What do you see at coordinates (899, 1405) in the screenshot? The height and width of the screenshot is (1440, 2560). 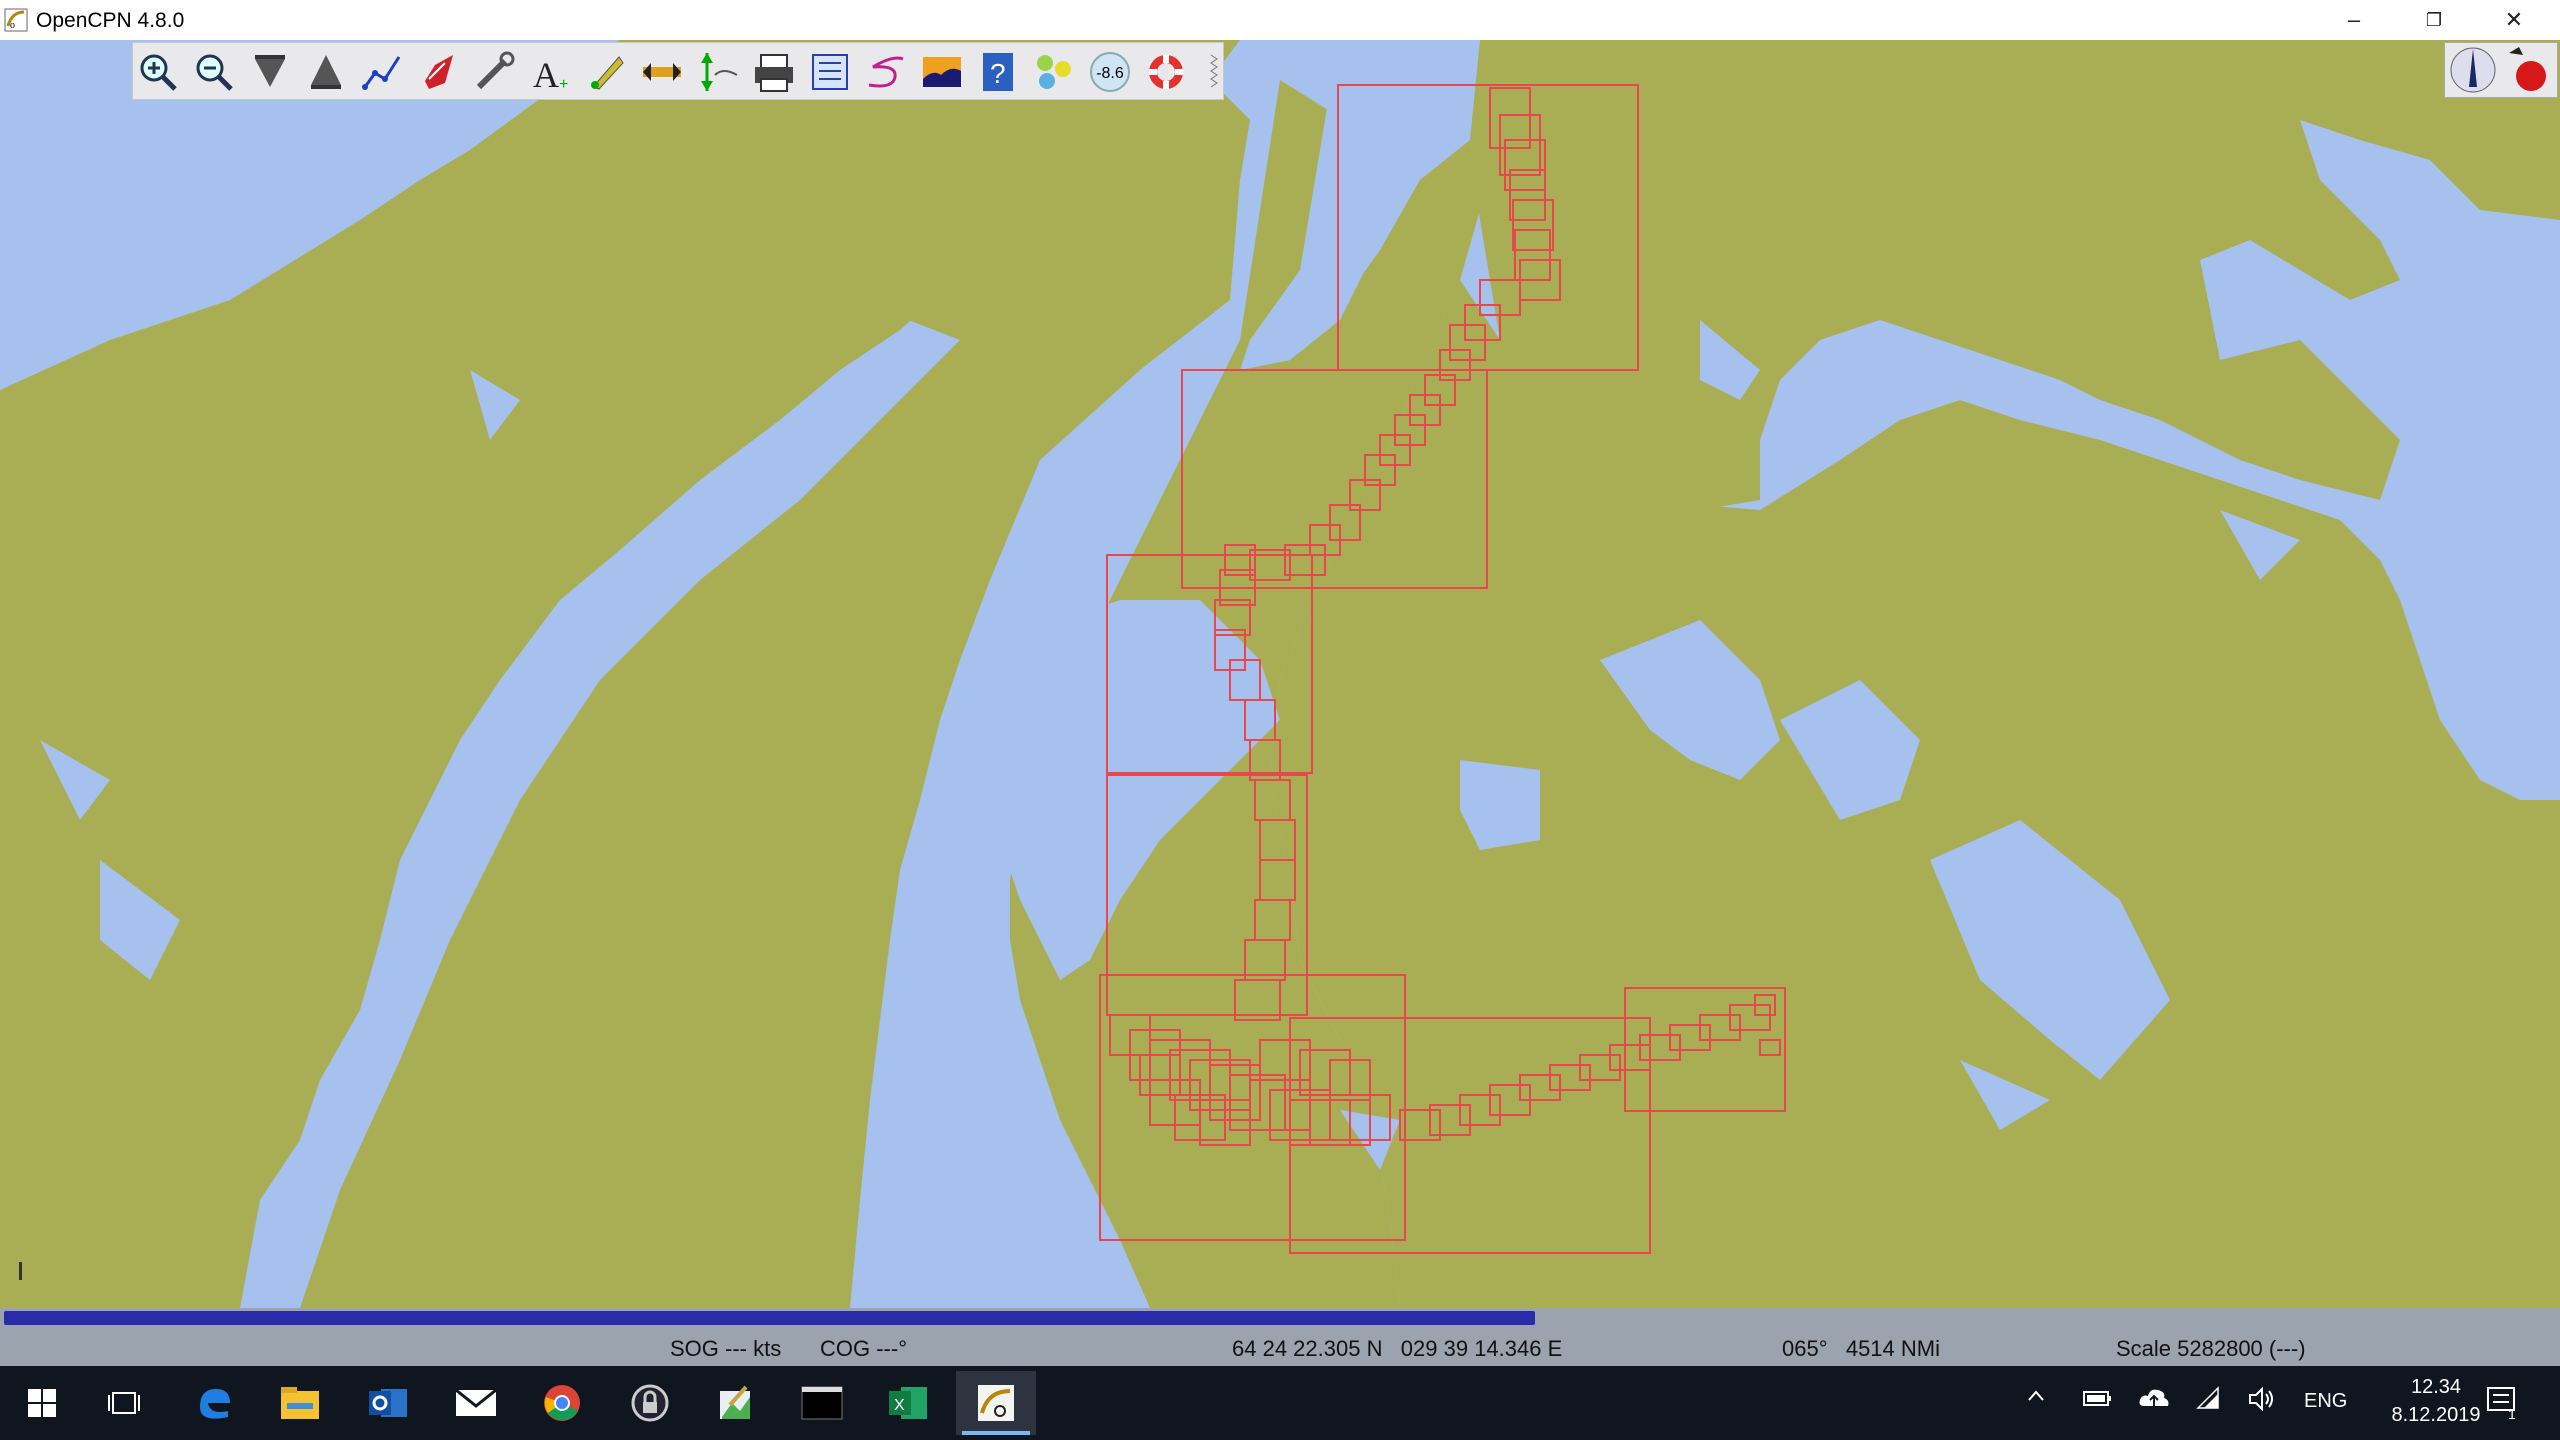 I see `svg-text: X` at bounding box center [899, 1405].